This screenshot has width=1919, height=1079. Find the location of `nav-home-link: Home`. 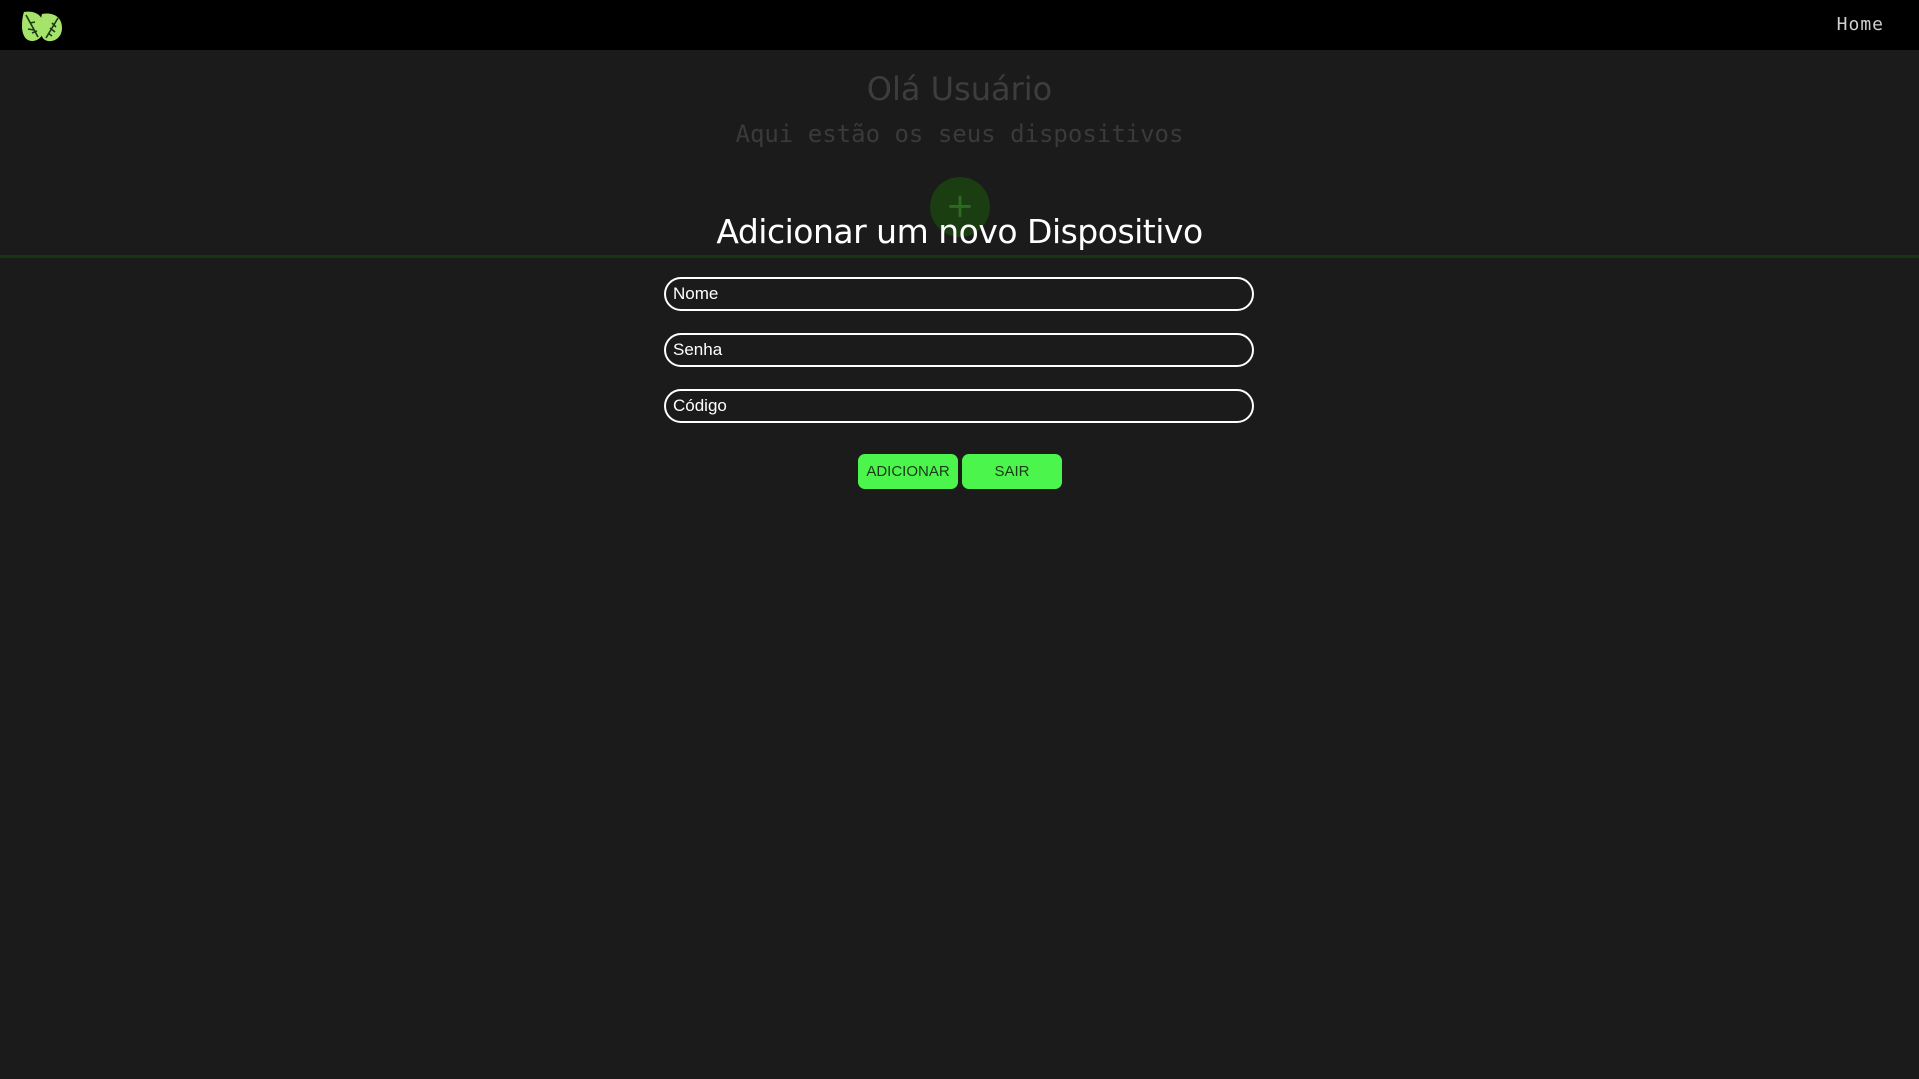

nav-home-link: Home is located at coordinates (1860, 24).